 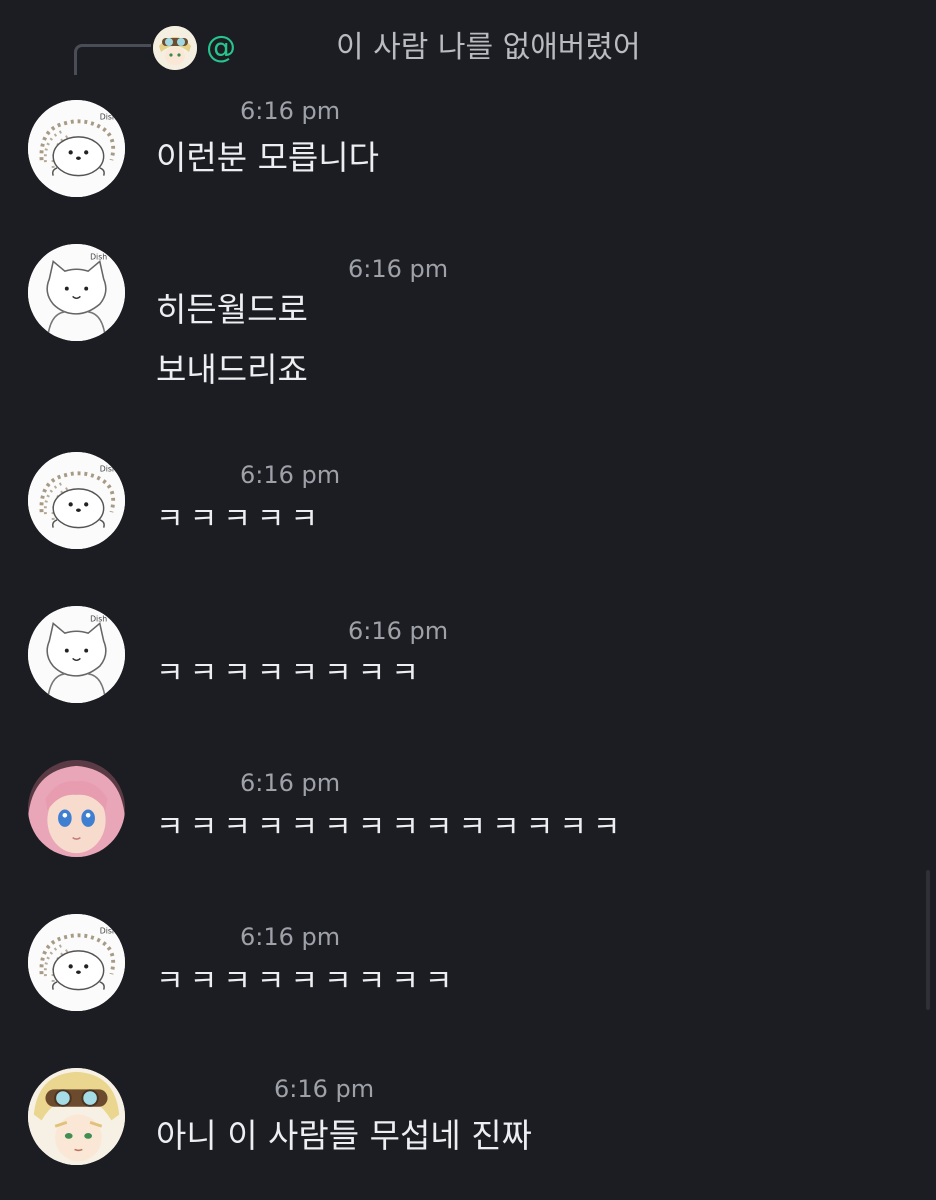 What do you see at coordinates (307, 981) in the screenshot?
I see `message-text: ㅋㅋㅋㅋㅋㅋㅋㅋㅋ` at bounding box center [307, 981].